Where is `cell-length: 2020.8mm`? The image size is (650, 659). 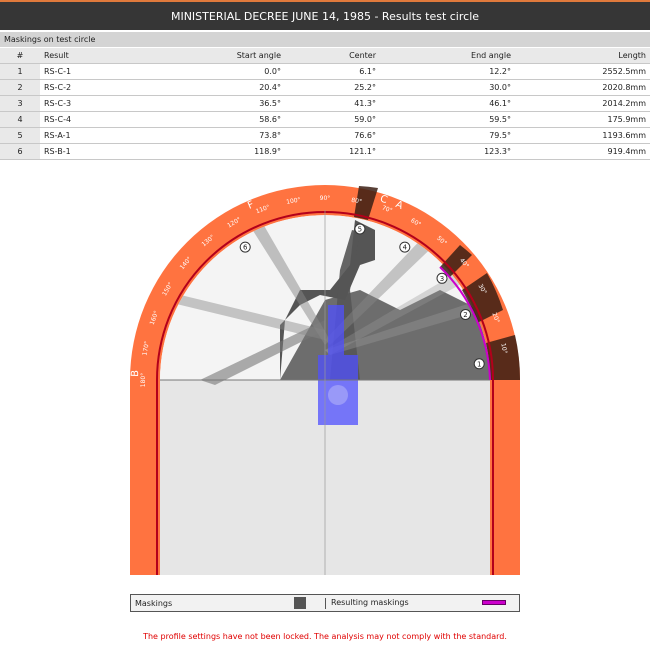
cell-length: 2020.8mm is located at coordinates (582, 87).